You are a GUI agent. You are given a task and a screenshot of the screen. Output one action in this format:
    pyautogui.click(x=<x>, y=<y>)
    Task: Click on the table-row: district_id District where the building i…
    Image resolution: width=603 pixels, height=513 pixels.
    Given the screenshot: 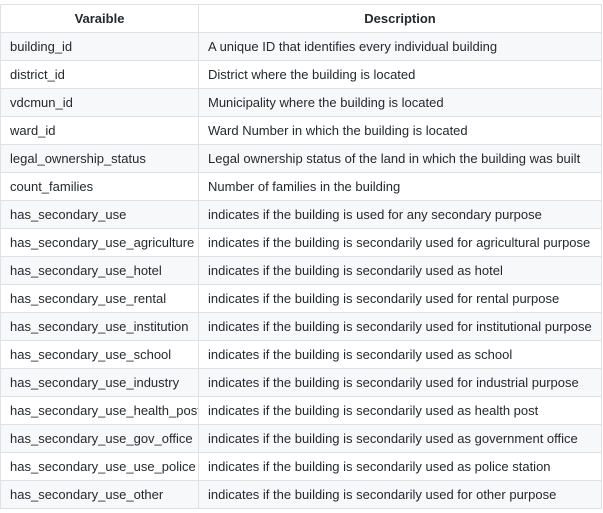 What is the action you would take?
    pyautogui.click(x=301, y=74)
    